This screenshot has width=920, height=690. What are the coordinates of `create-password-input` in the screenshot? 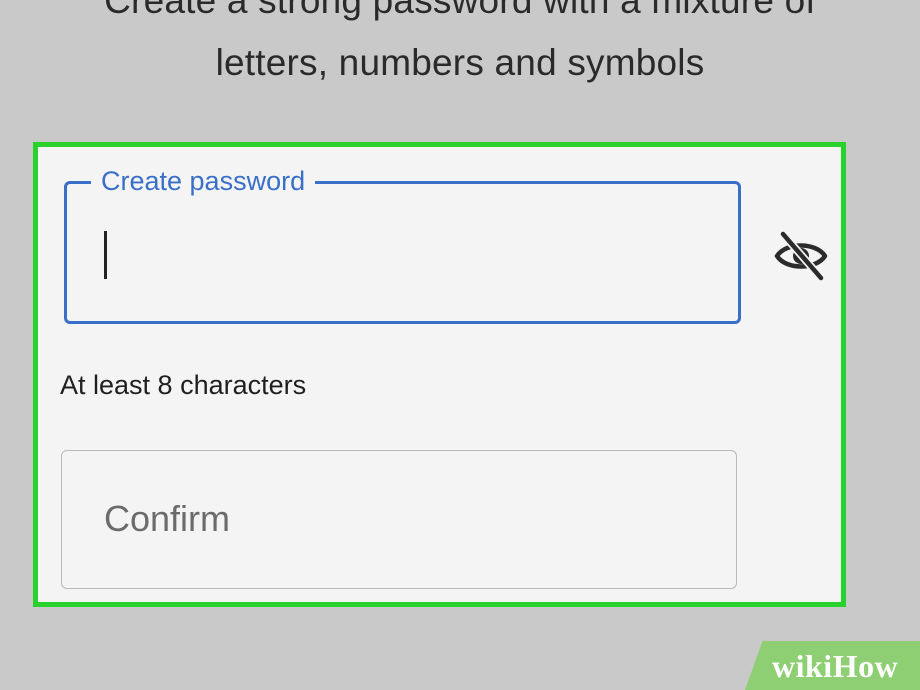 It's located at (401, 250).